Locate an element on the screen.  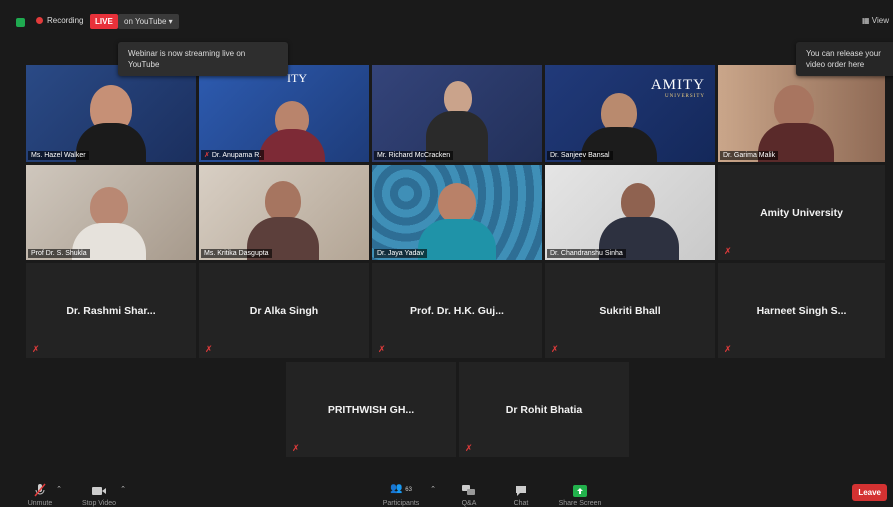
stop-video-label: Stop Video is located at coordinates (99, 503).